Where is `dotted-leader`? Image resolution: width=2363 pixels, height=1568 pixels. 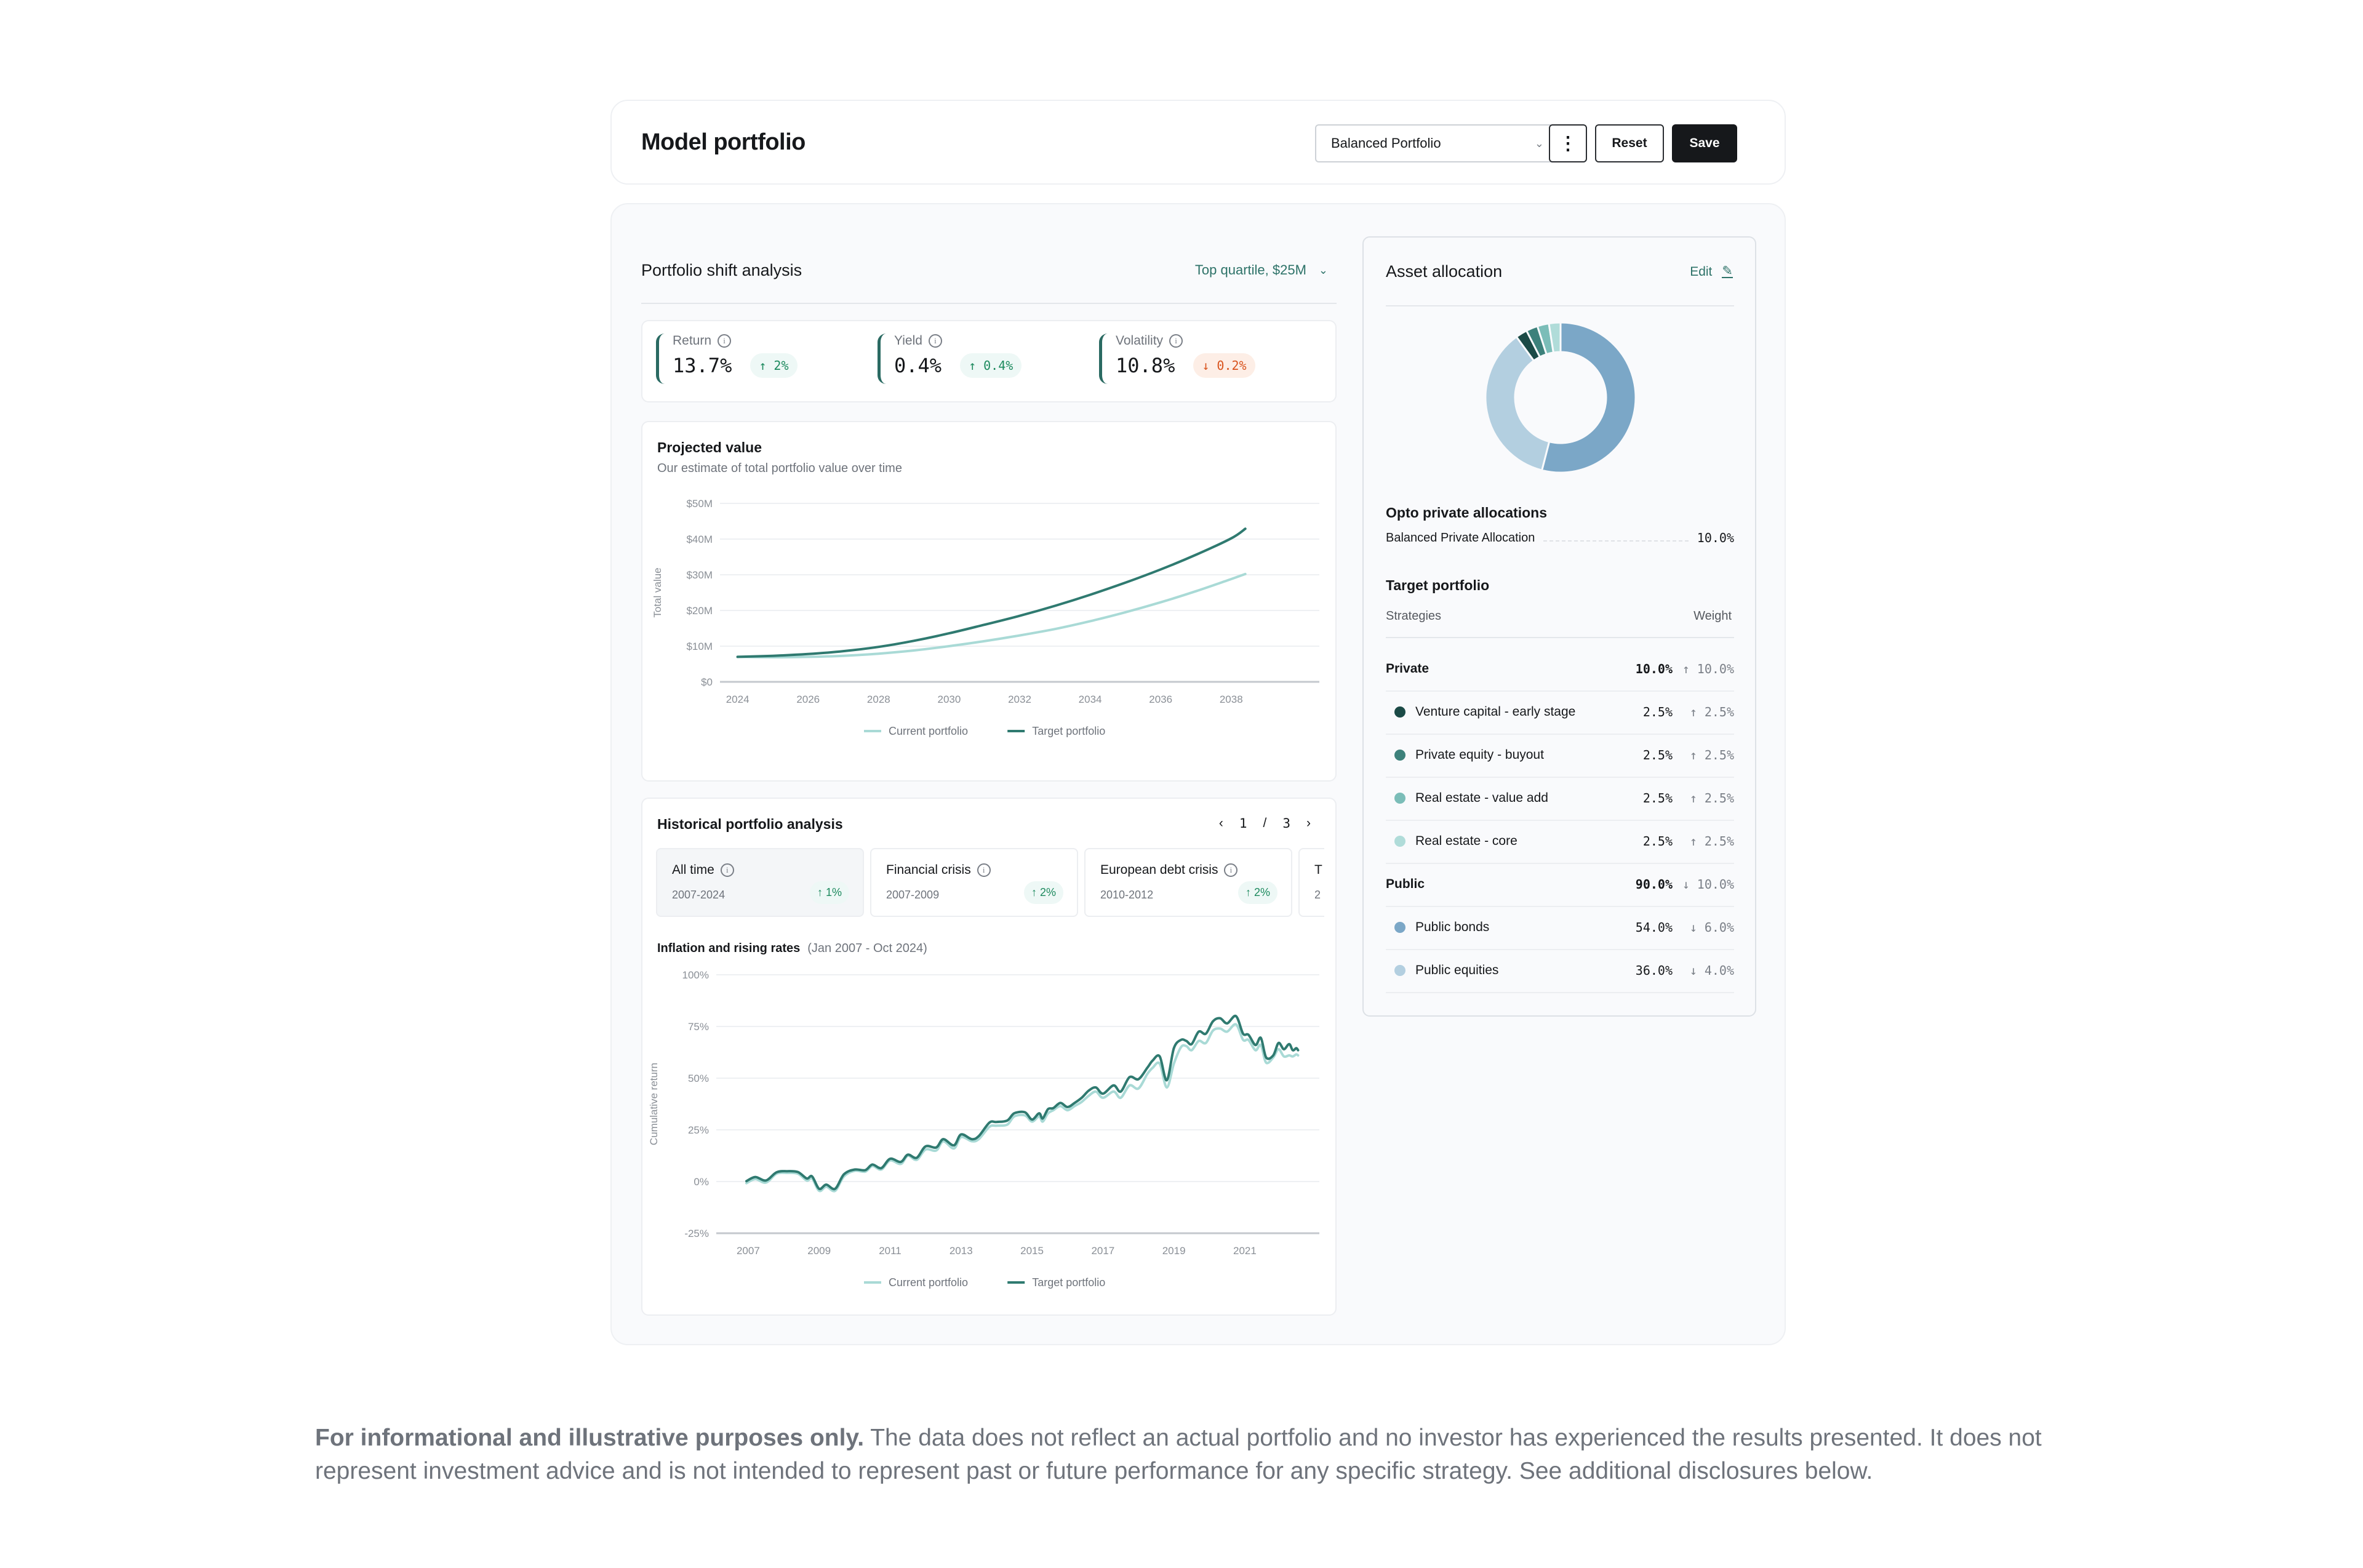
dotted-leader is located at coordinates (1616, 538).